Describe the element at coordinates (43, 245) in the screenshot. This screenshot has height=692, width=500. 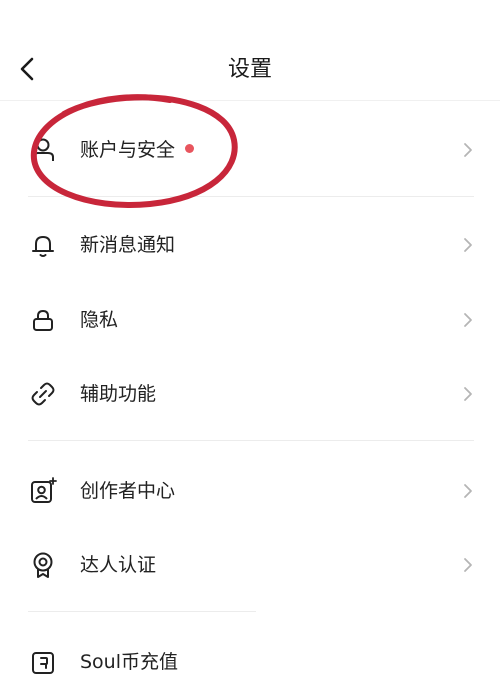
I see `bell-icon` at that location.